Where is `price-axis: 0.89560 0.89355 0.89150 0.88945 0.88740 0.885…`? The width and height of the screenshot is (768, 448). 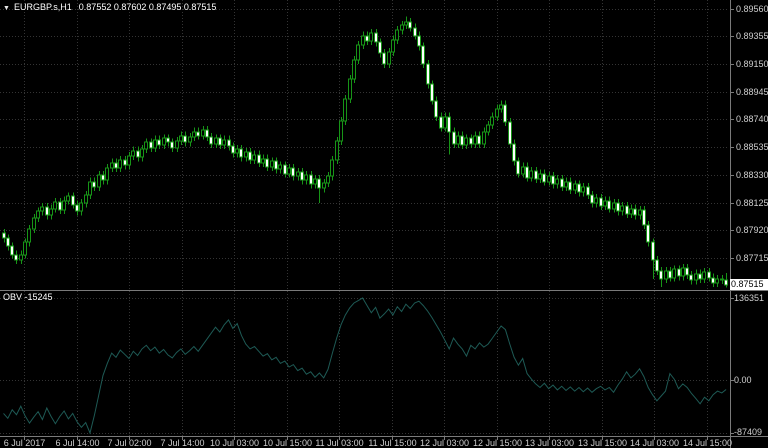 price-axis: 0.89560 0.89355 0.89150 0.88945 0.88740 0.885… is located at coordinates (749, 133).